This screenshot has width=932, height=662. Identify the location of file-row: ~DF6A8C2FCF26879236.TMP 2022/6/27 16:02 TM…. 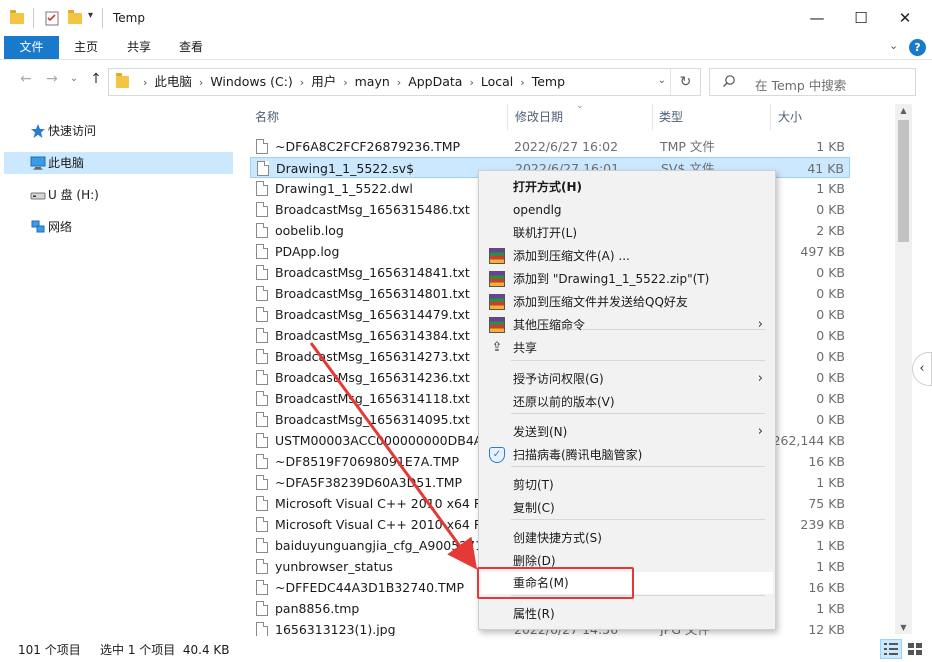
(550, 146).